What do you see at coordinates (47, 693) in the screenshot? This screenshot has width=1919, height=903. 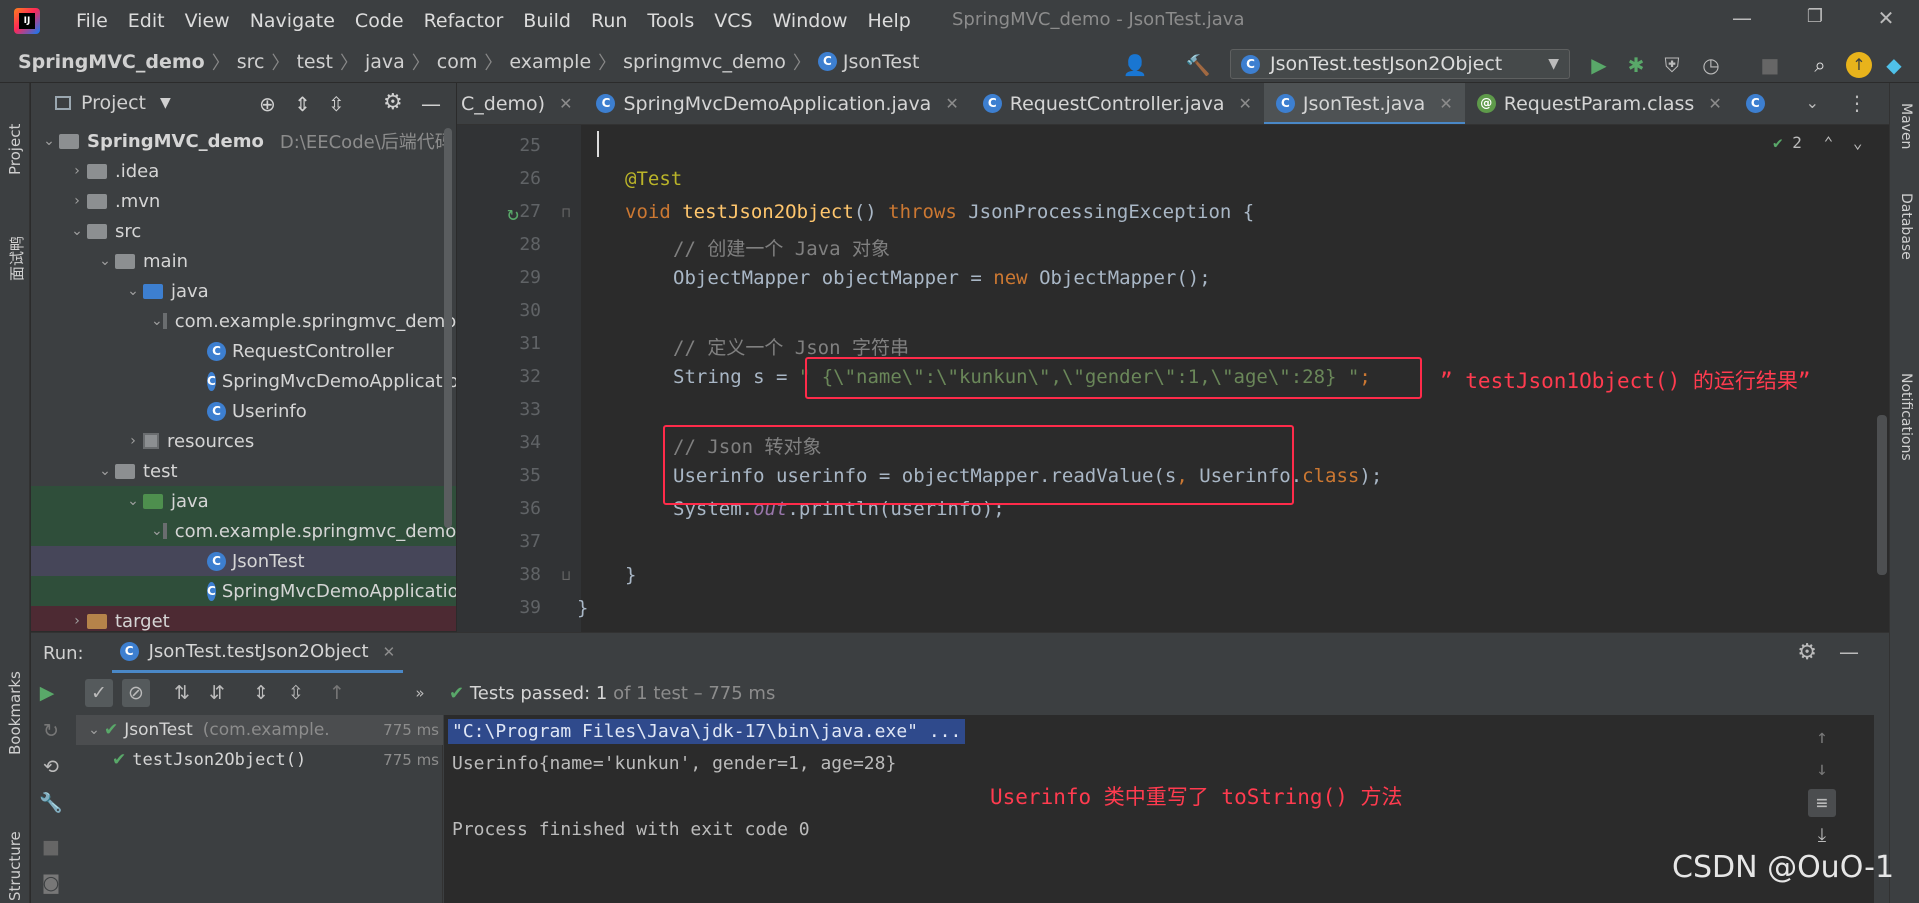 I see `rerun-icon: ▶` at bounding box center [47, 693].